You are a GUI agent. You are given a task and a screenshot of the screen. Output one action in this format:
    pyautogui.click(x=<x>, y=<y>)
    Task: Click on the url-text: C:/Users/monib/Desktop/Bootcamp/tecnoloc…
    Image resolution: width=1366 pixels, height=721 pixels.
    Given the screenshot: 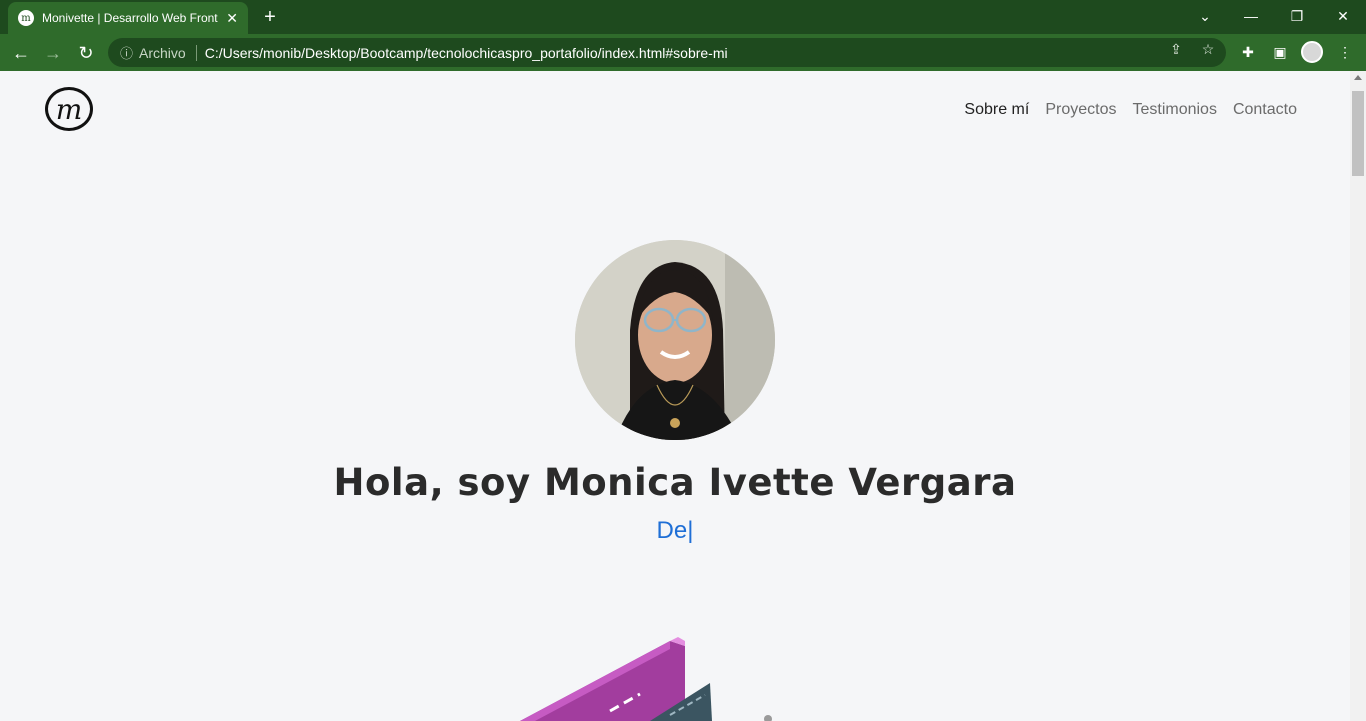 What is the action you would take?
    pyautogui.click(x=466, y=53)
    